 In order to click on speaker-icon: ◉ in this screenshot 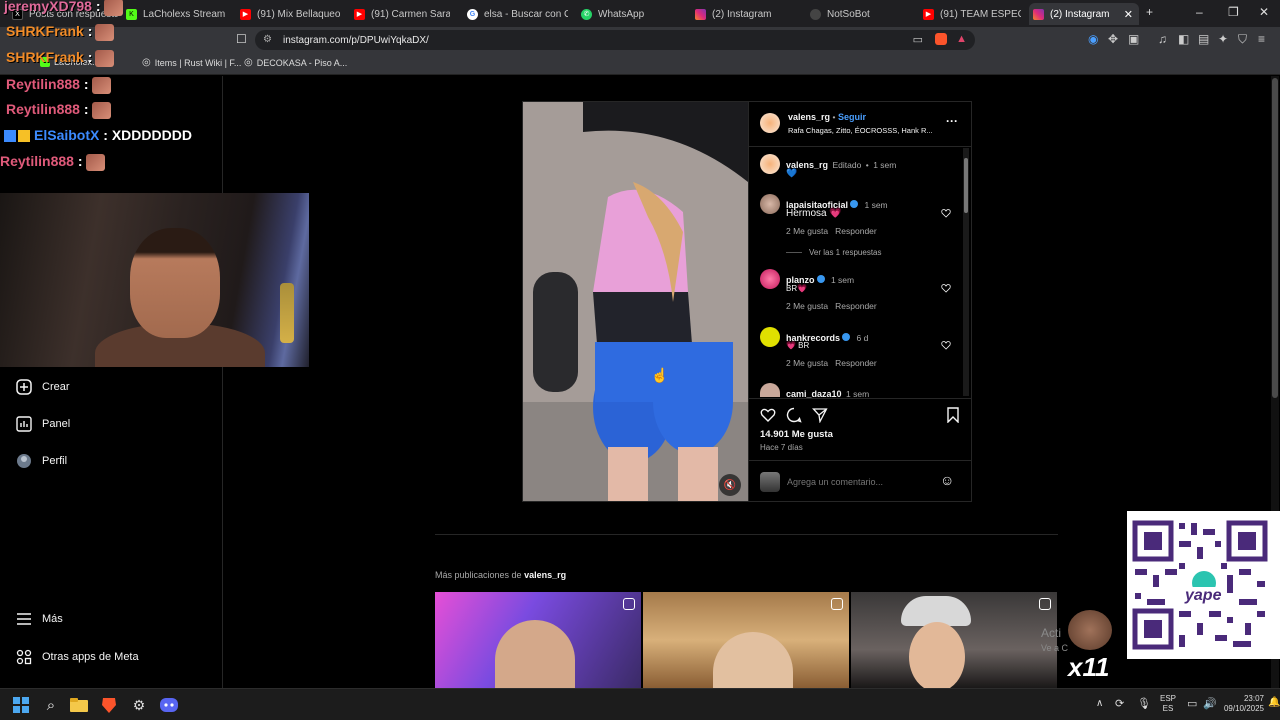, I will do `click(1093, 39)`.